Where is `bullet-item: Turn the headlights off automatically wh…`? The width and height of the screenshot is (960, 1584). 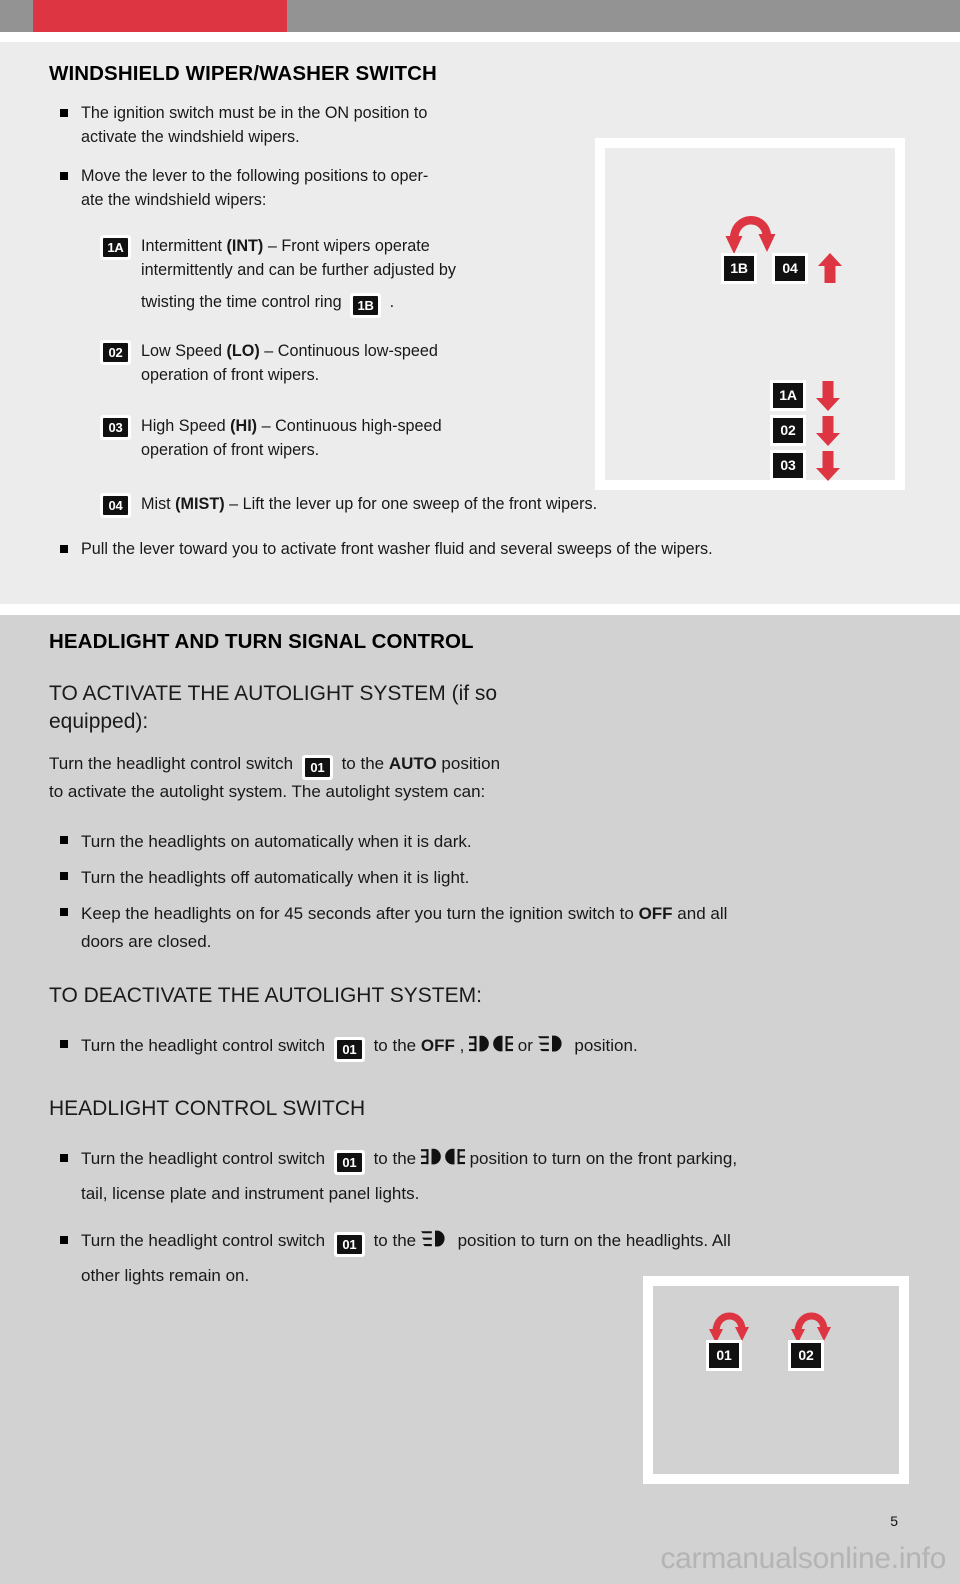
bullet-item: Turn the headlights off automatically wh… is located at coordinates (340, 878).